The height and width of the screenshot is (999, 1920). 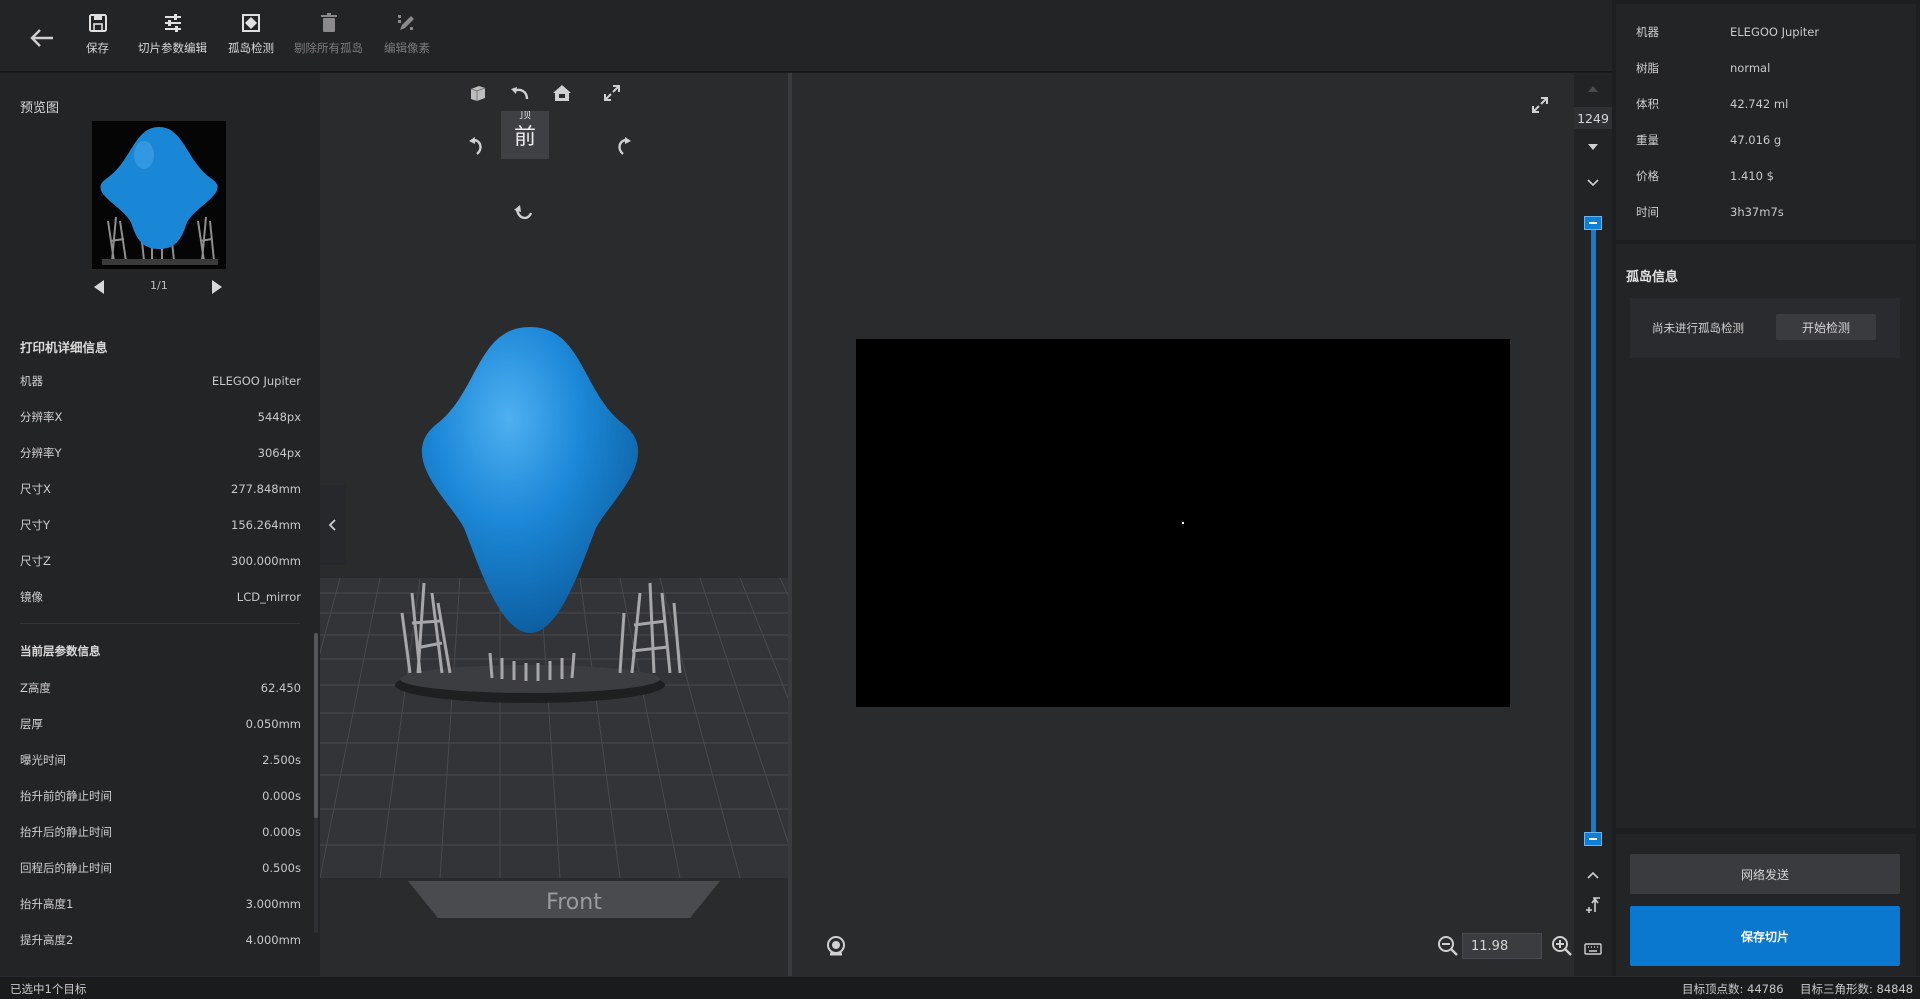 What do you see at coordinates (1593, 949) in the screenshot?
I see `keyboard-shortcuts-button` at bounding box center [1593, 949].